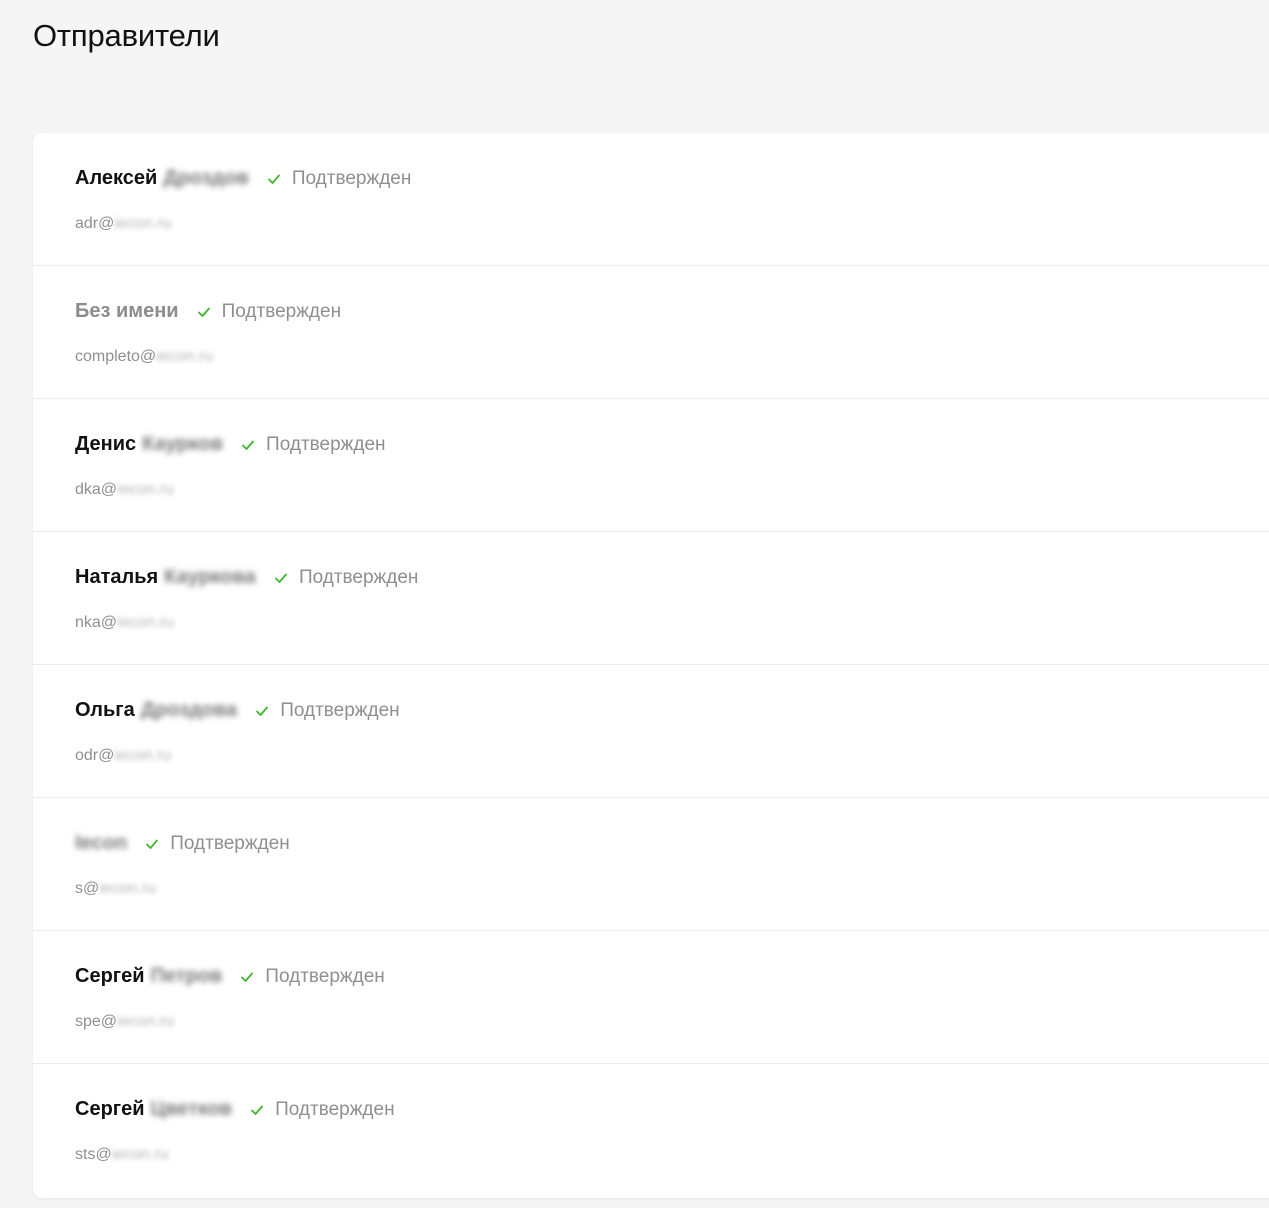 This screenshot has width=1269, height=1208. I want to click on sender-header: Алексей Дроздов Подтвержден, so click(243, 178).